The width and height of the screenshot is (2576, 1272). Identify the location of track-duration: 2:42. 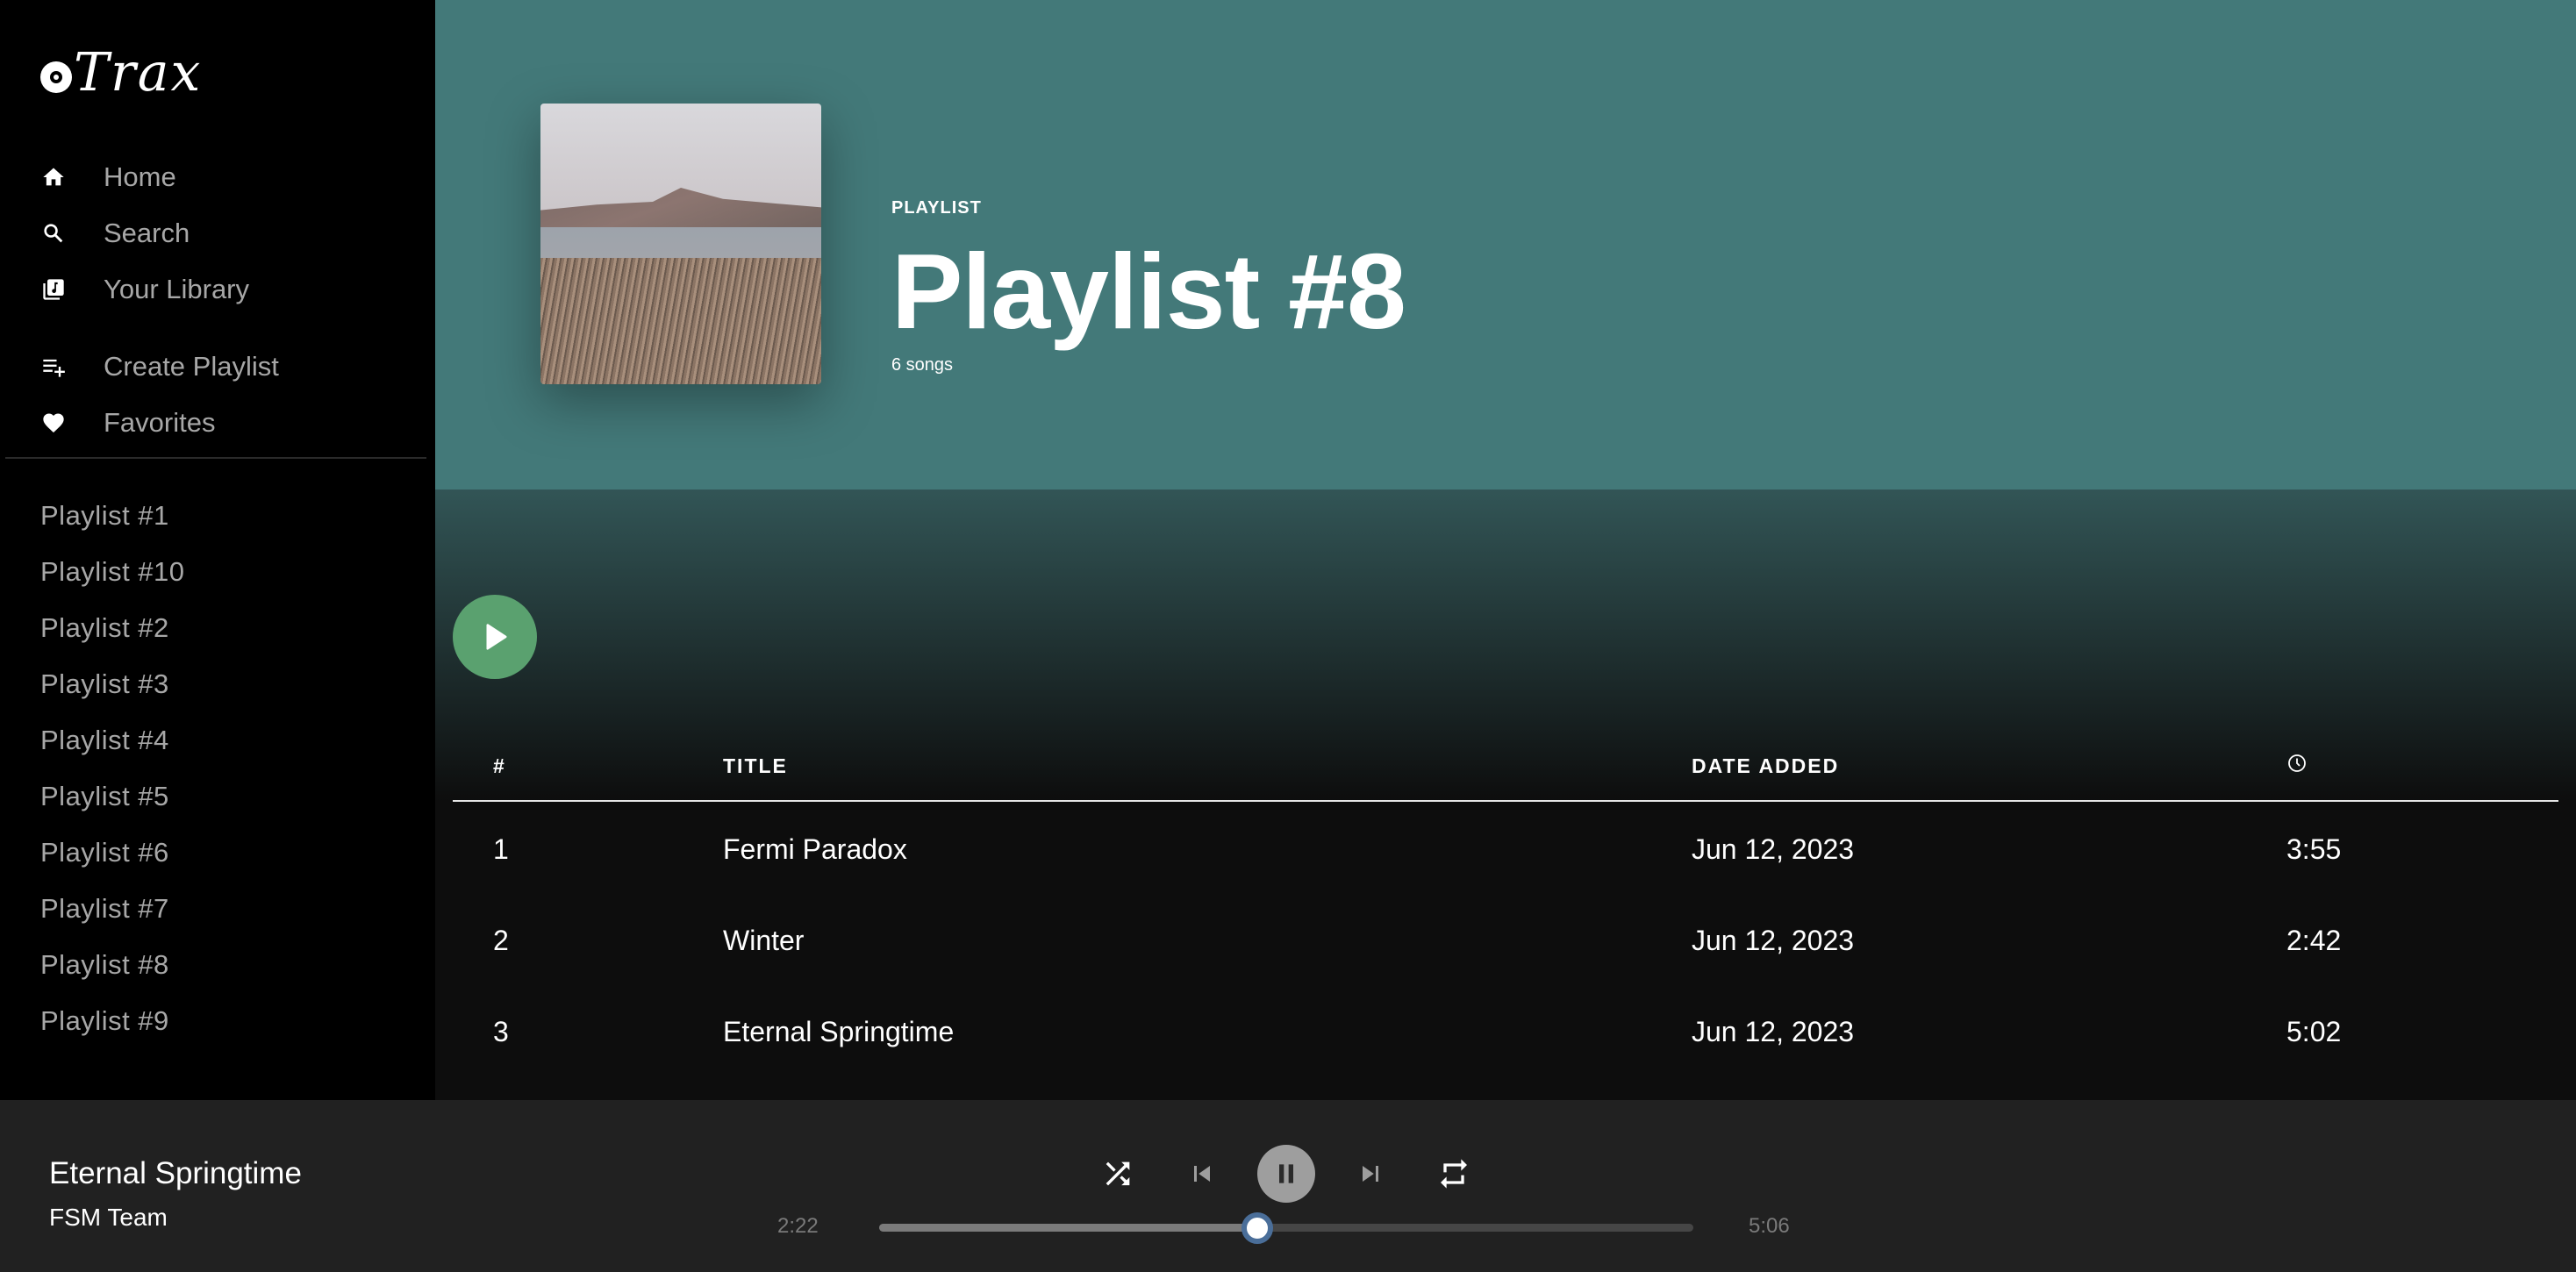
(2314, 940).